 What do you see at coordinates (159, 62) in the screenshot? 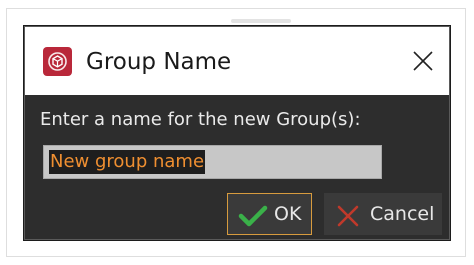
I see `dialog-title: Group Name` at bounding box center [159, 62].